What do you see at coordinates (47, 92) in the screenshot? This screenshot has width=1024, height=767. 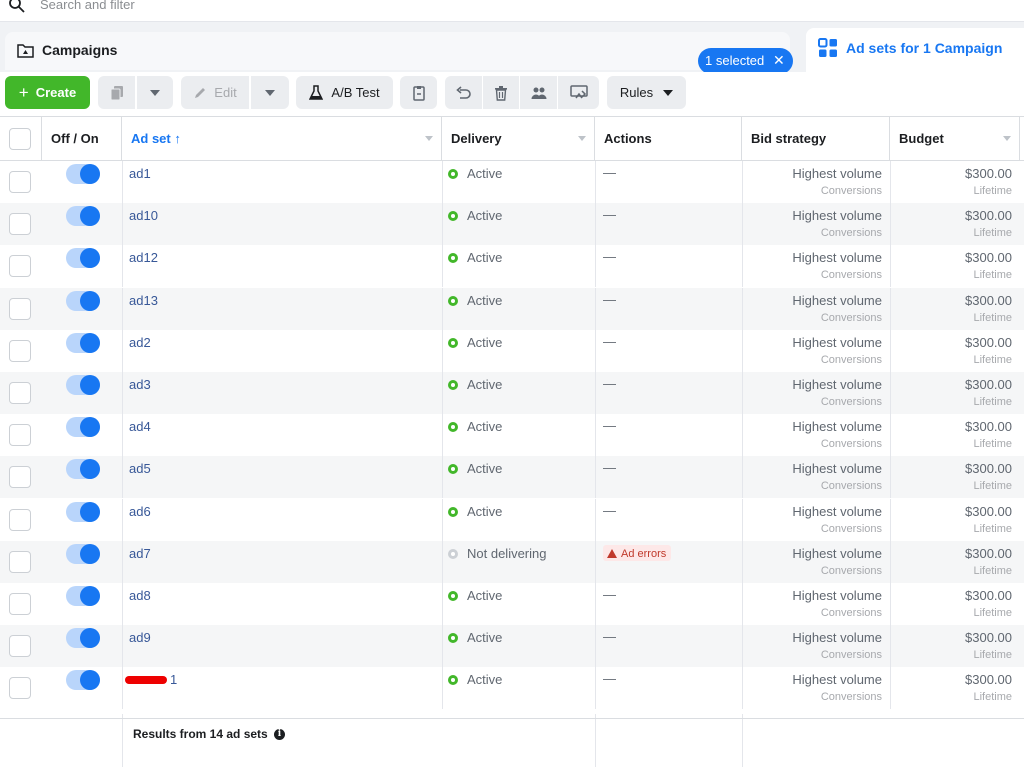 I see `create-button: + Create` at bounding box center [47, 92].